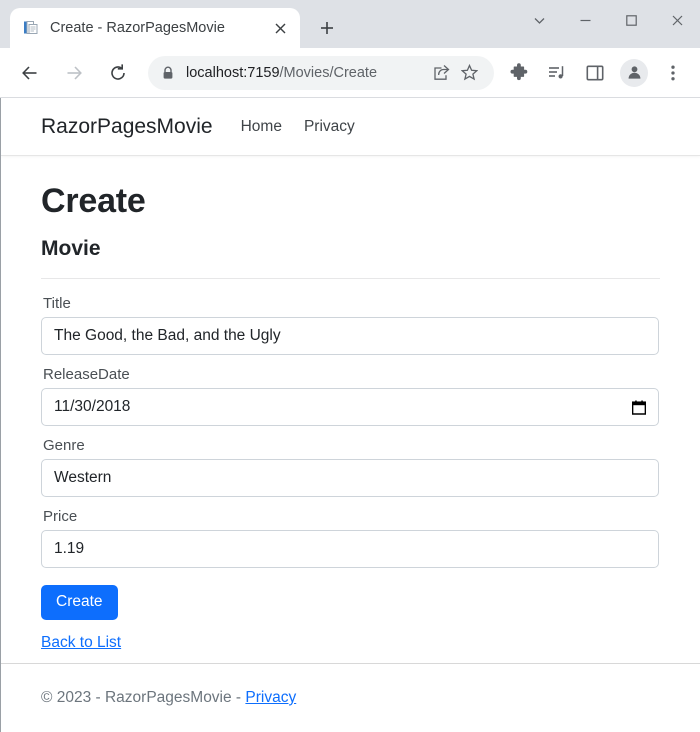  I want to click on nav-link-home: Home, so click(261, 127).